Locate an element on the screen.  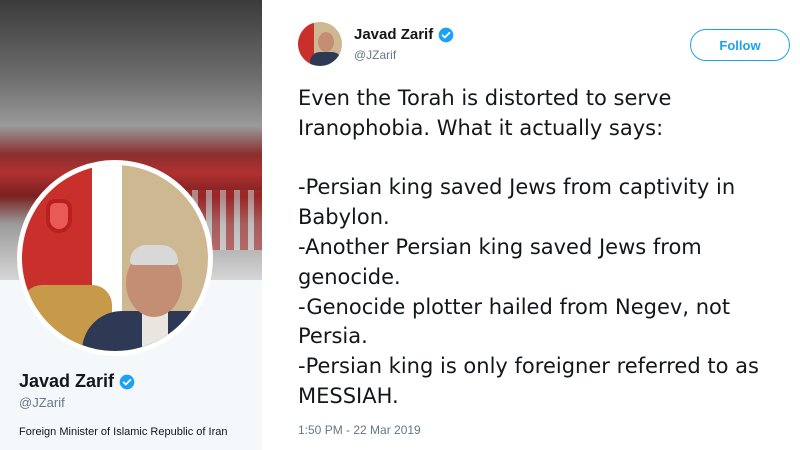
tweet-text-line: MESSIAH. is located at coordinates (348, 395).